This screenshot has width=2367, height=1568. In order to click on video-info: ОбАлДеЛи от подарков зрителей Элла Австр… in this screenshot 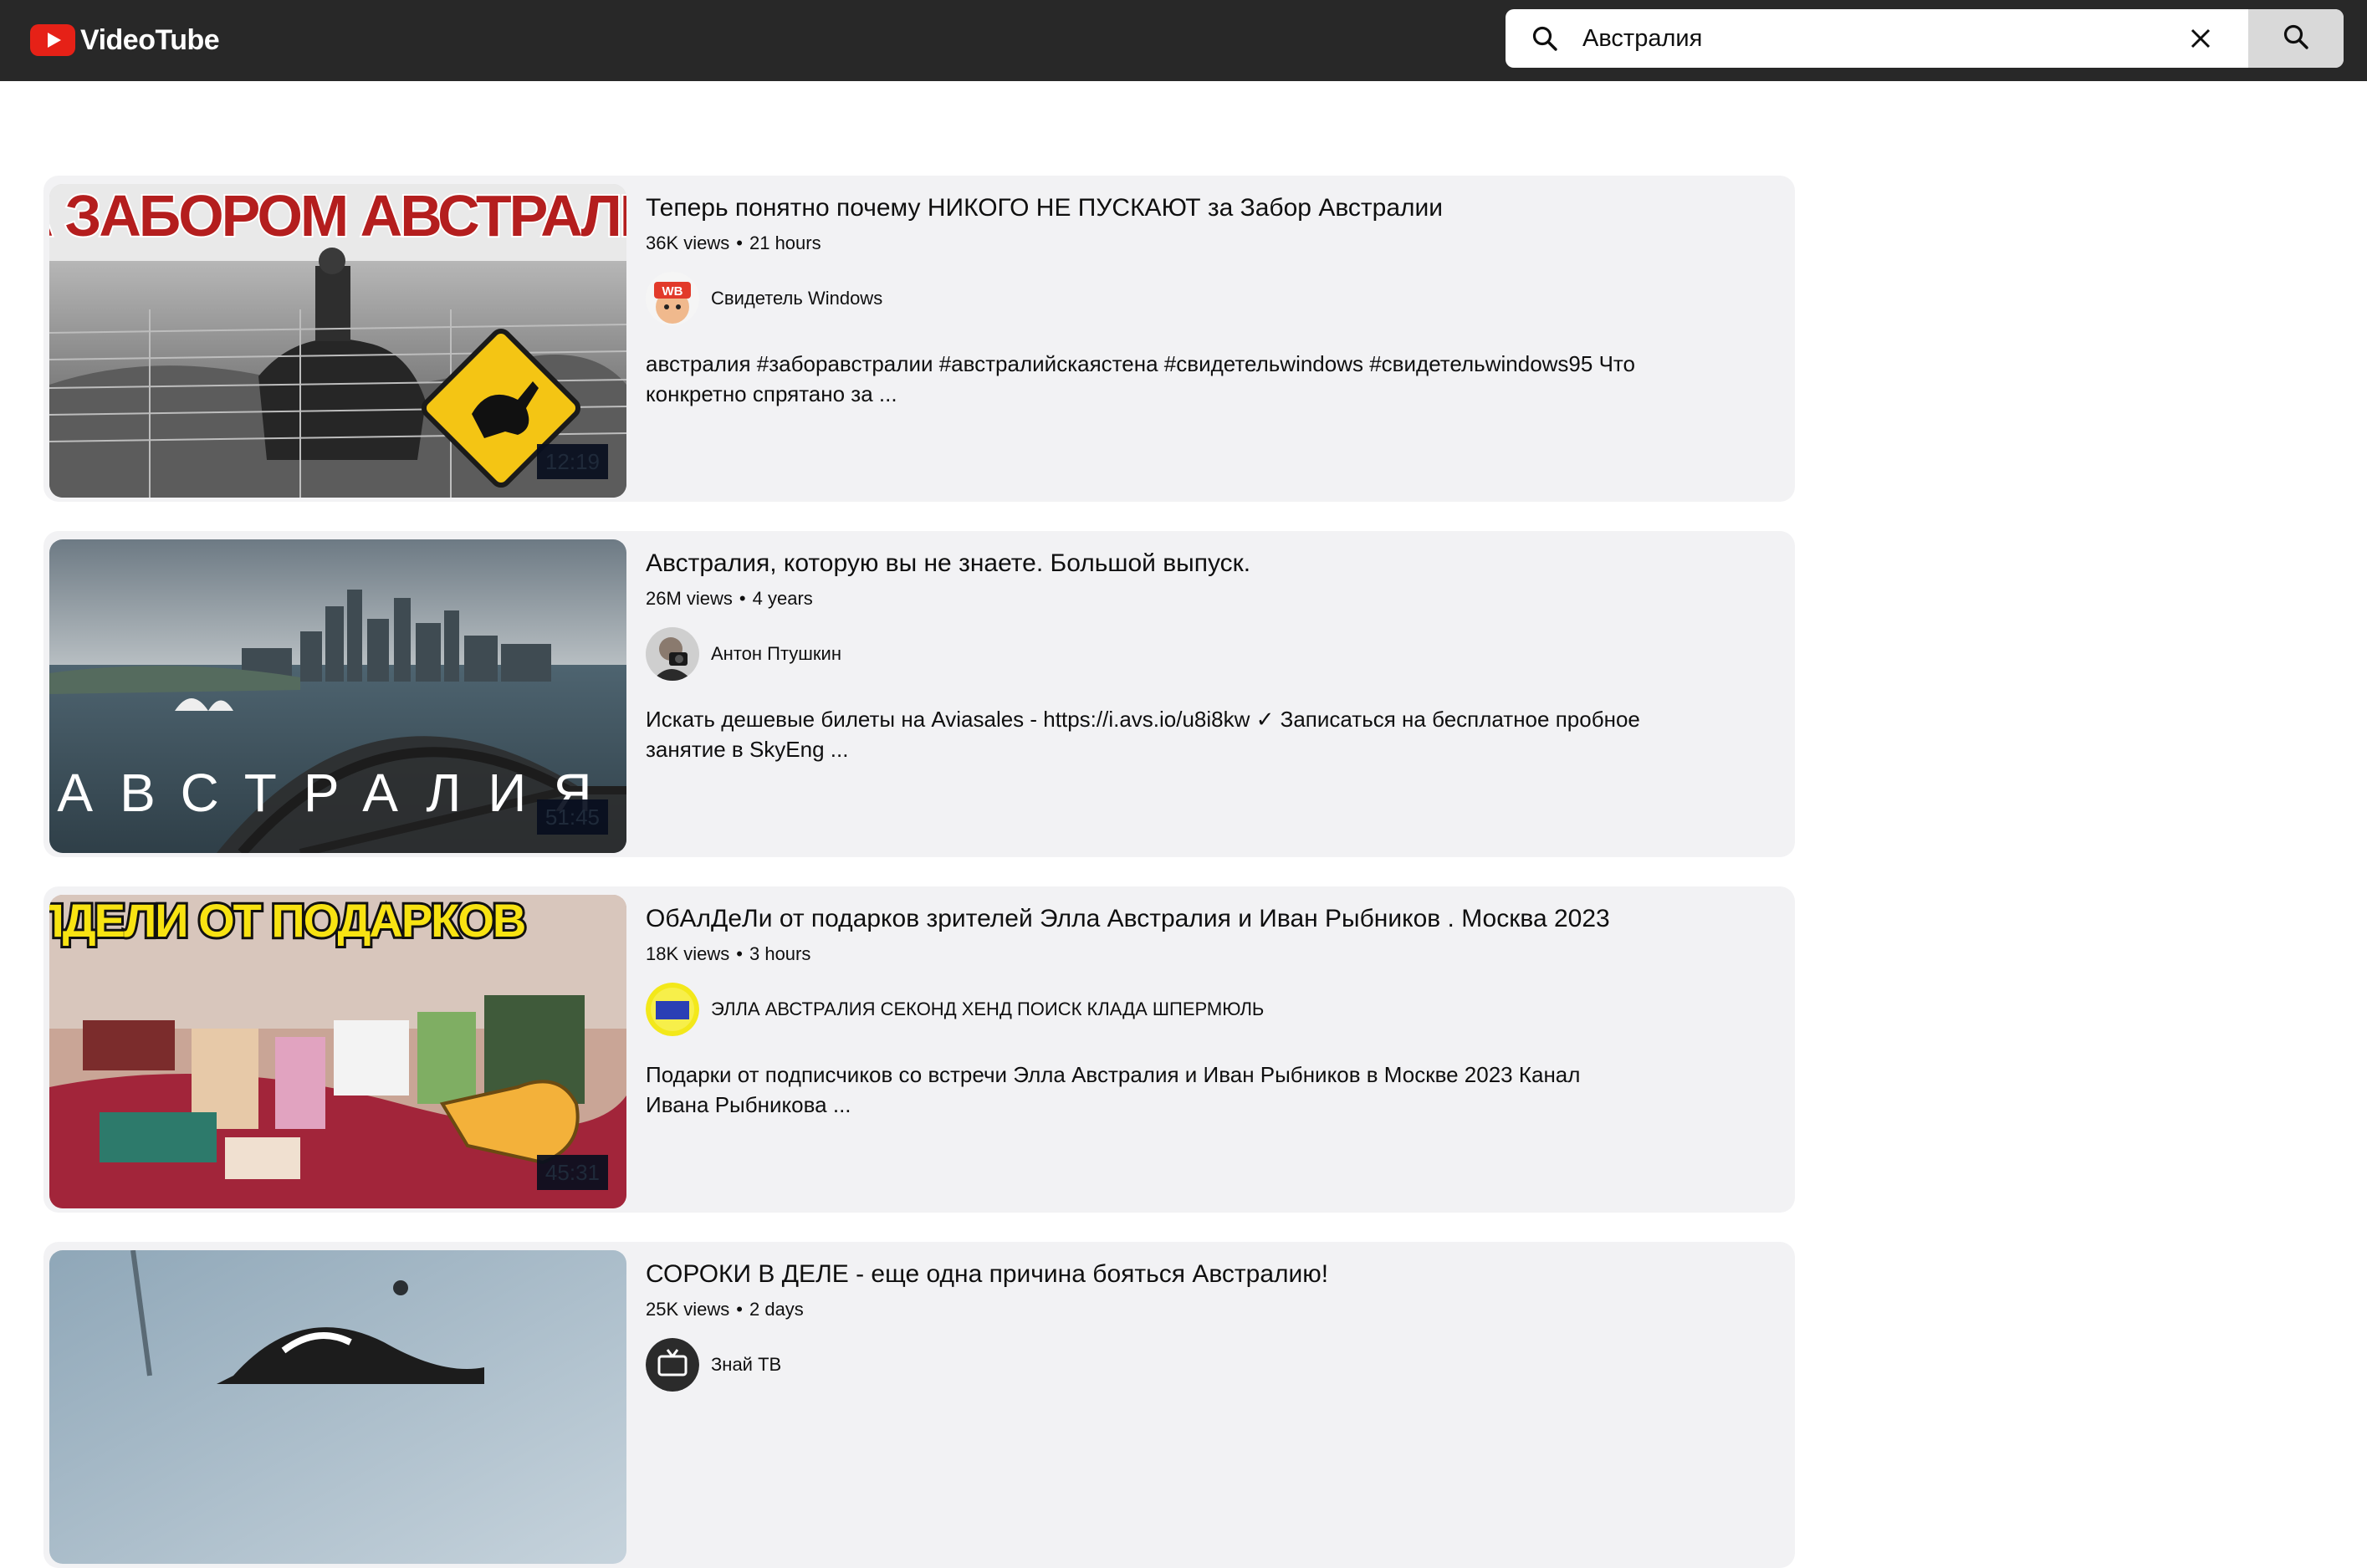, I will do `click(1189, 1011)`.